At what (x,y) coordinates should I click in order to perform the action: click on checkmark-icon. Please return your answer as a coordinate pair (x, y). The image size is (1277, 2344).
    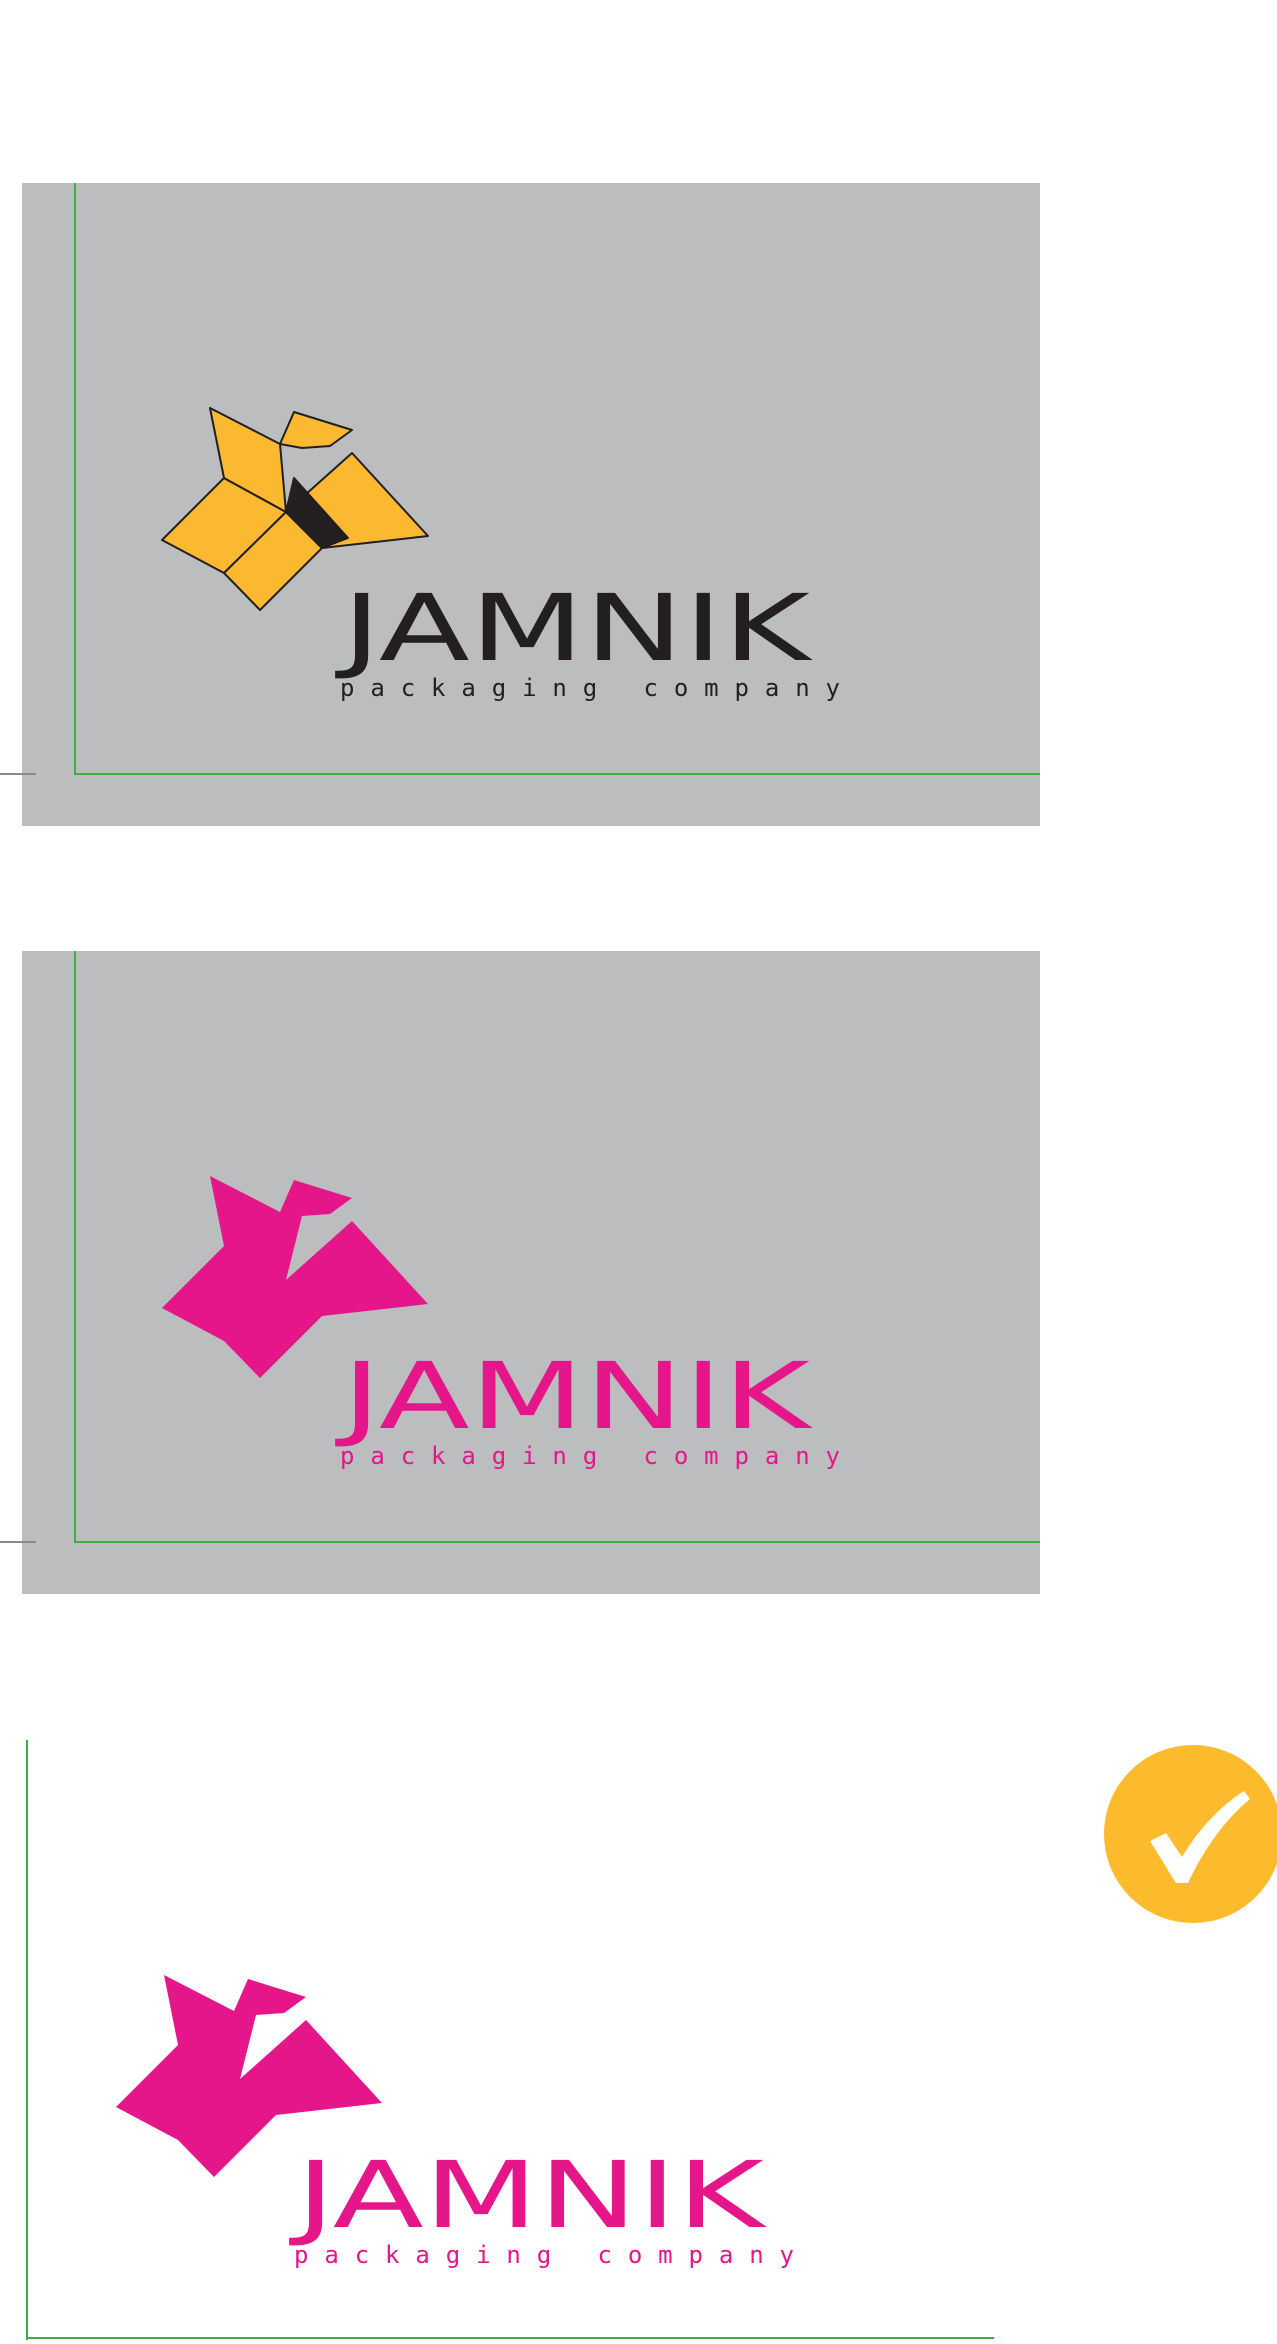
    Looking at the image, I should click on (1190, 1834).